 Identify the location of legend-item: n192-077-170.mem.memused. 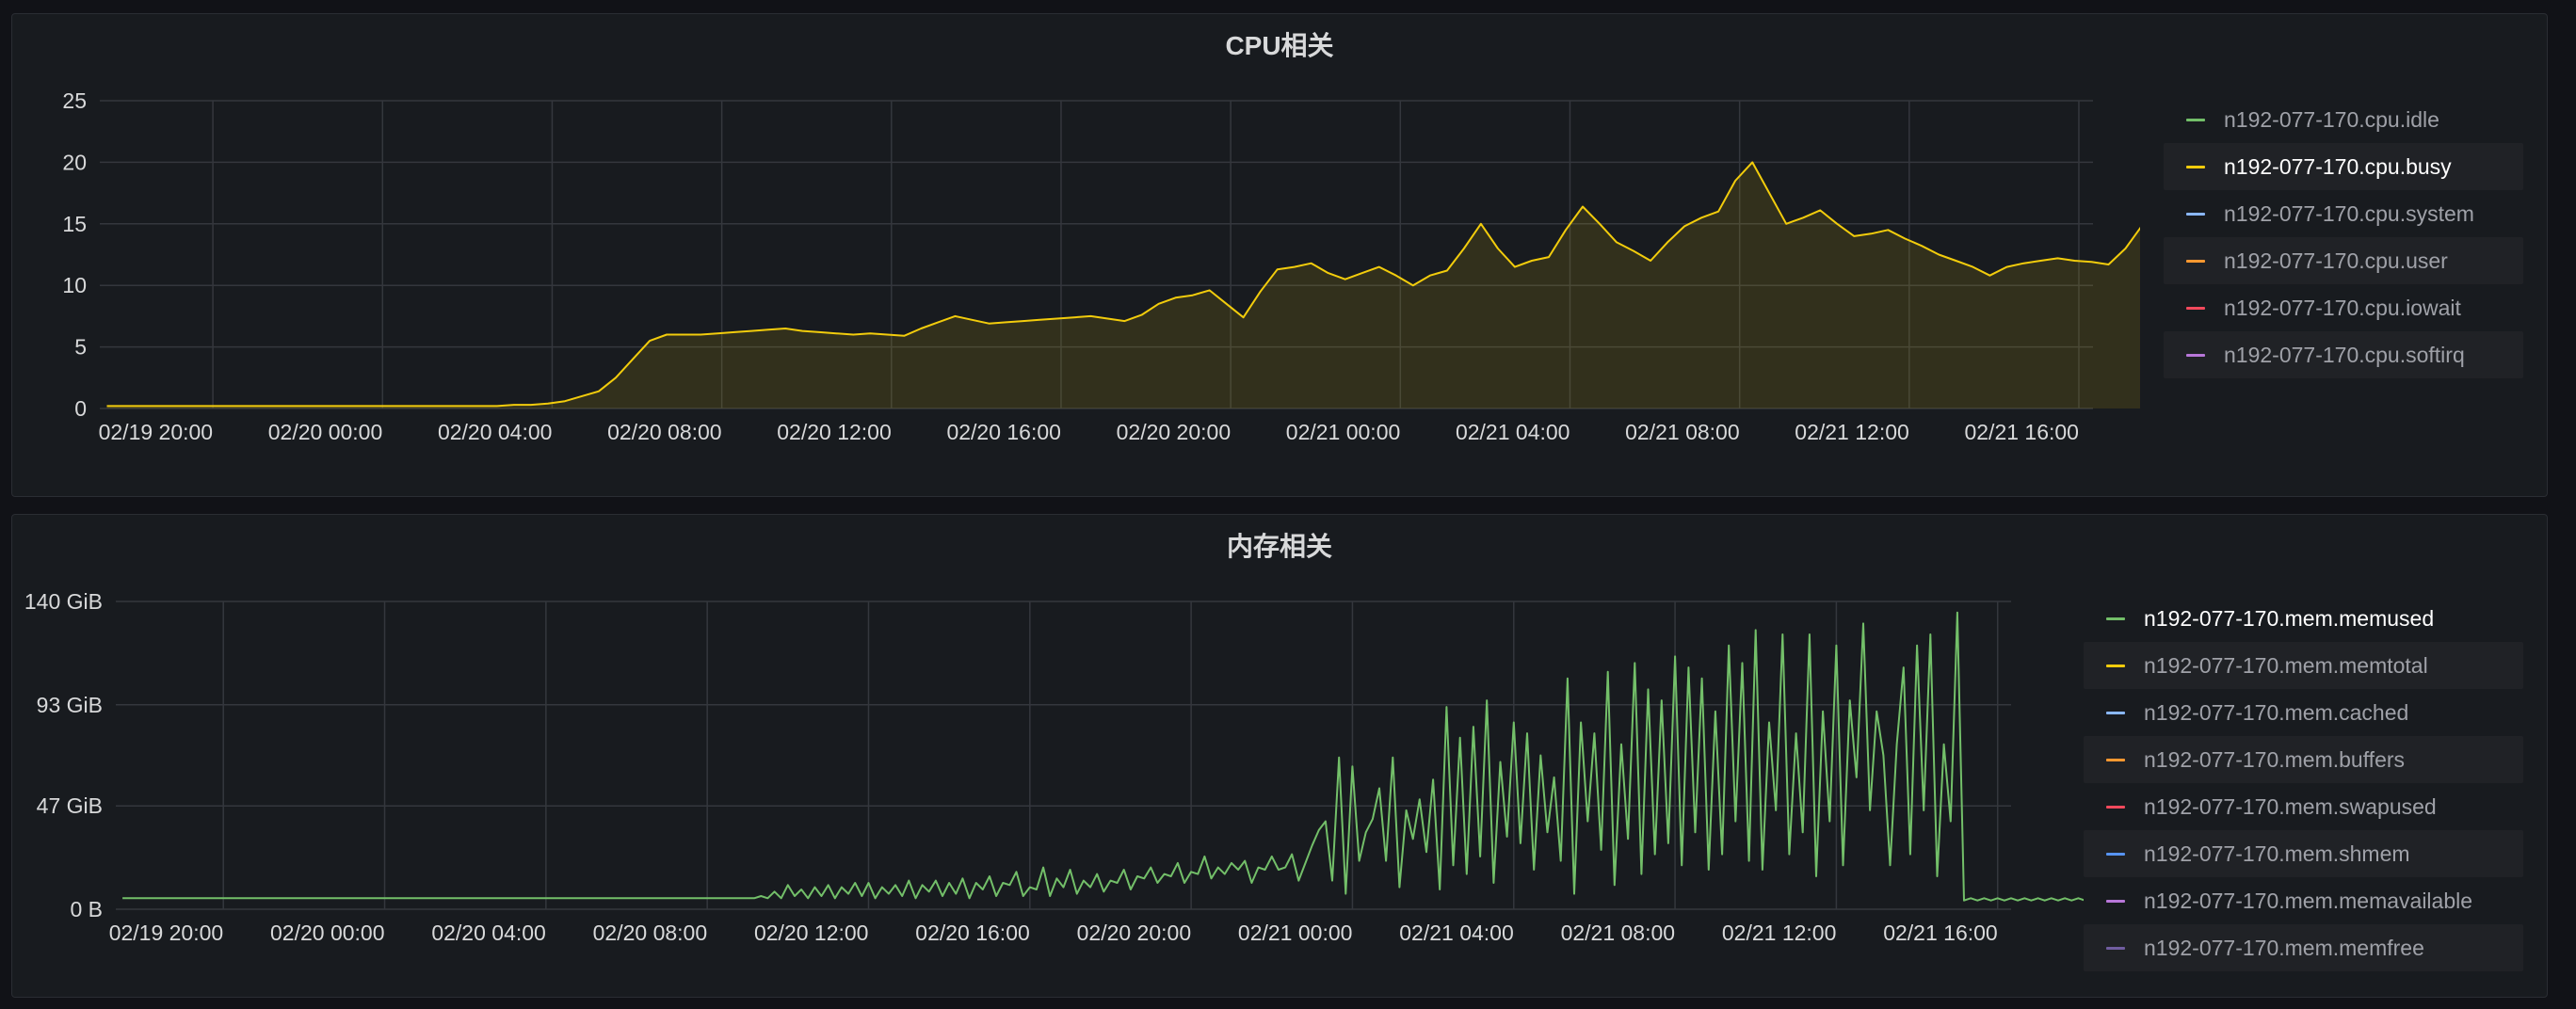
(2303, 619).